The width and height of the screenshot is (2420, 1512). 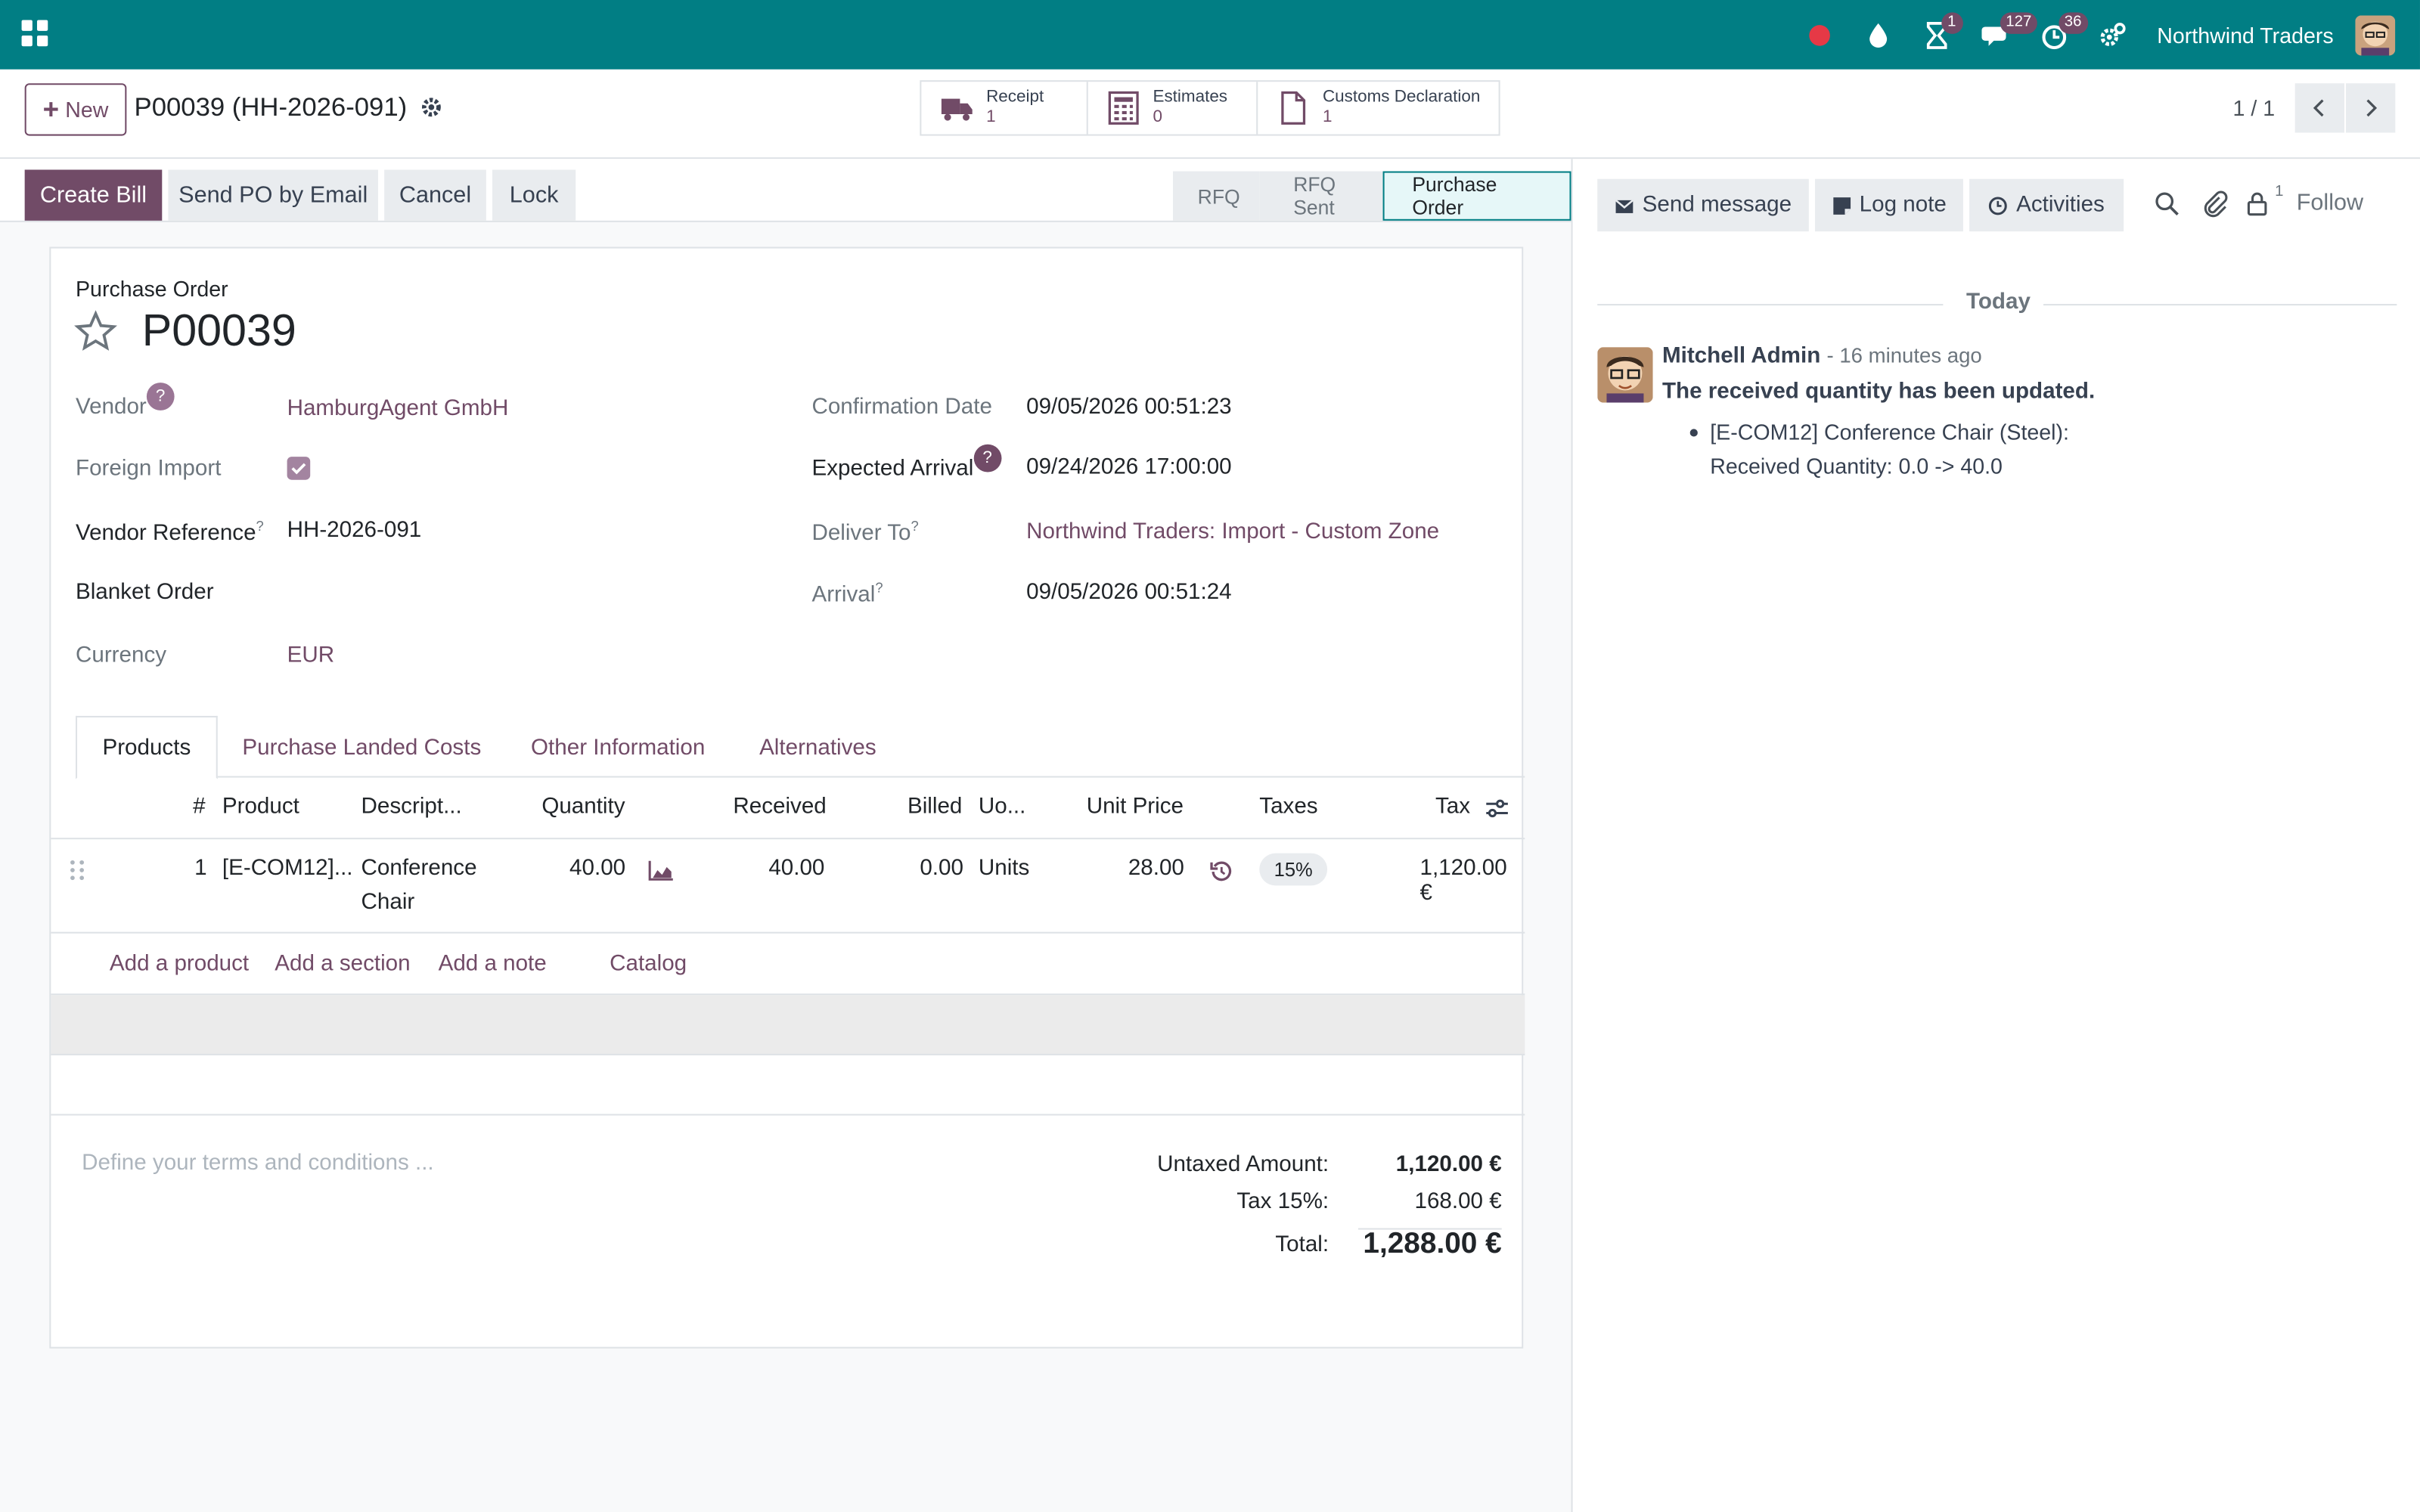 What do you see at coordinates (1452, 807) in the screenshot?
I see `col-tax: Tax` at bounding box center [1452, 807].